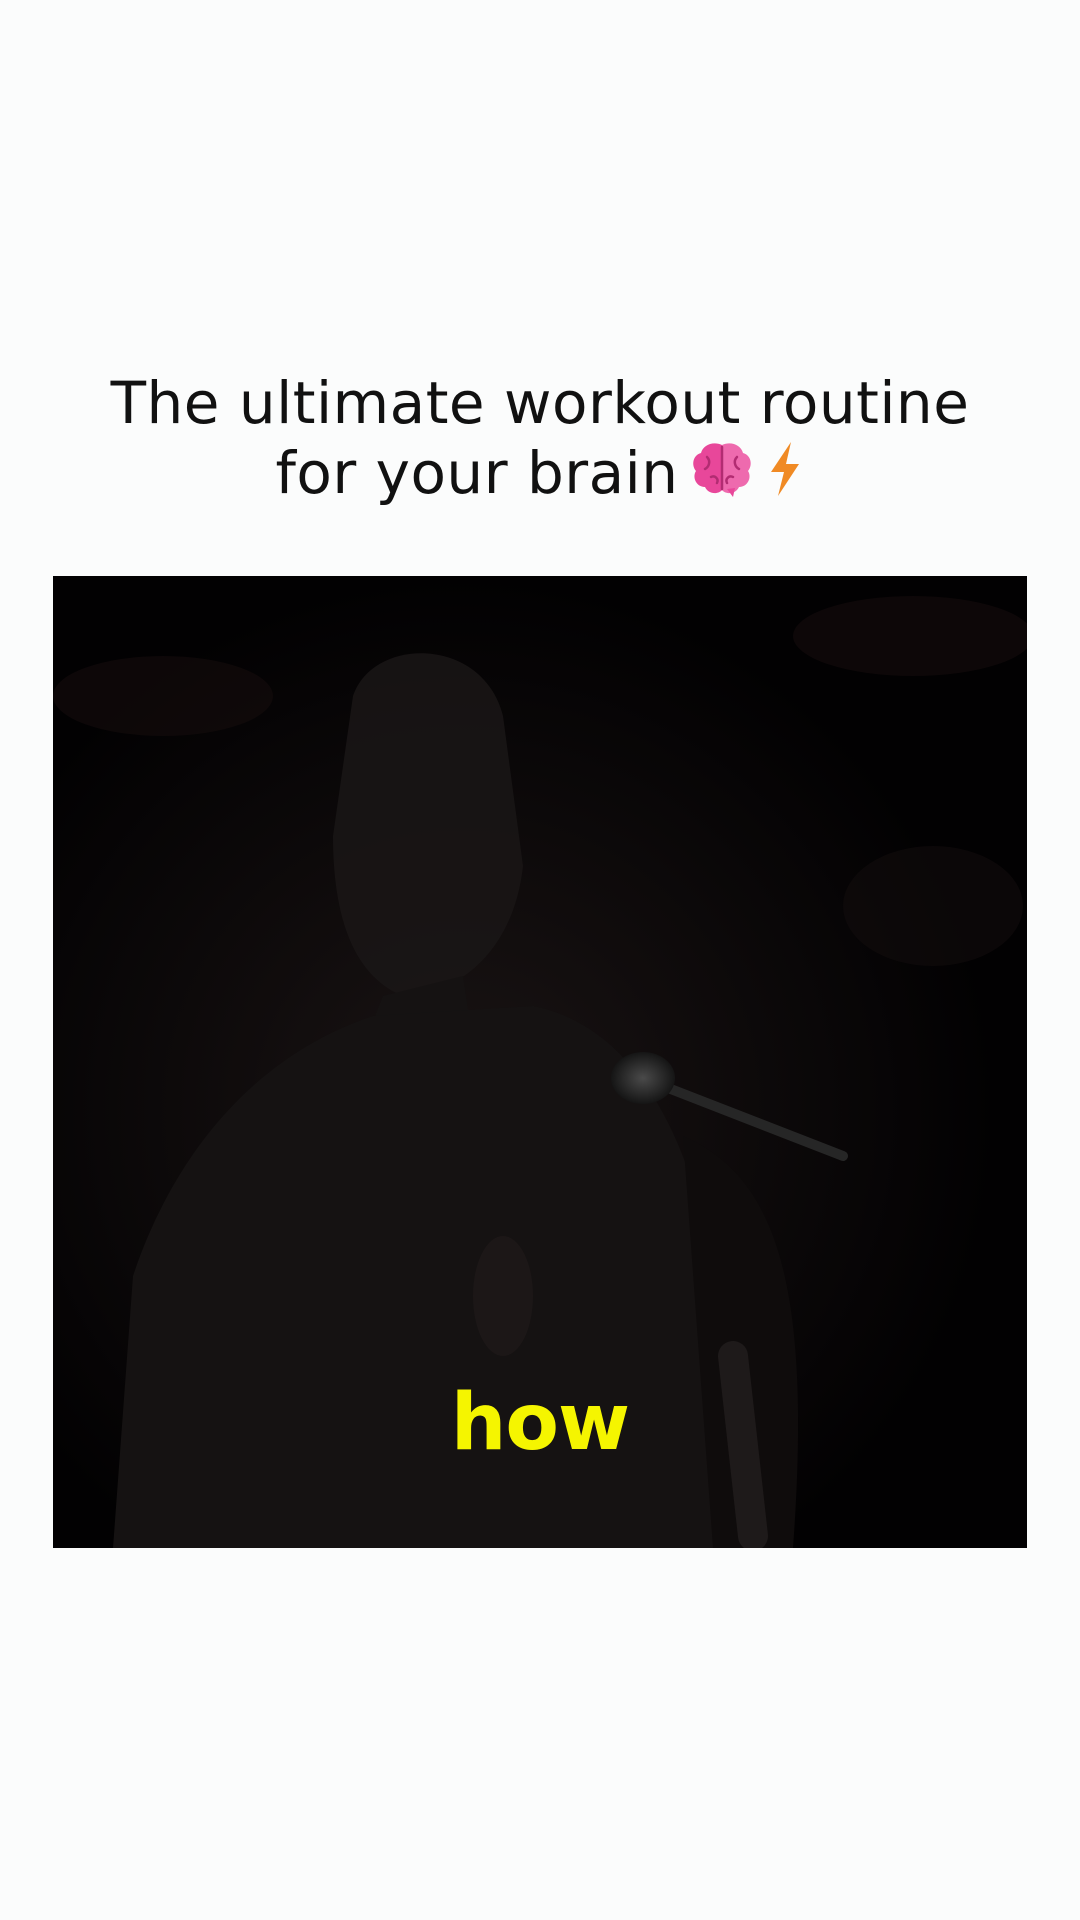 The image size is (1080, 1920). What do you see at coordinates (785, 476) in the screenshot?
I see `lightning-icon` at bounding box center [785, 476].